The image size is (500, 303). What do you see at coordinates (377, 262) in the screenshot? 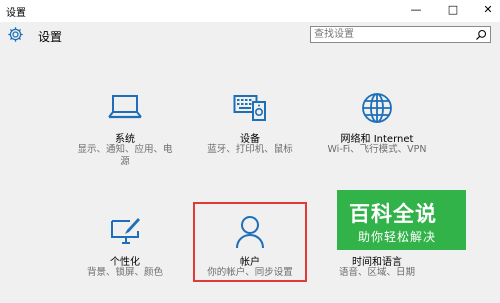
I see `tile-time-language-name: 时间和语言` at bounding box center [377, 262].